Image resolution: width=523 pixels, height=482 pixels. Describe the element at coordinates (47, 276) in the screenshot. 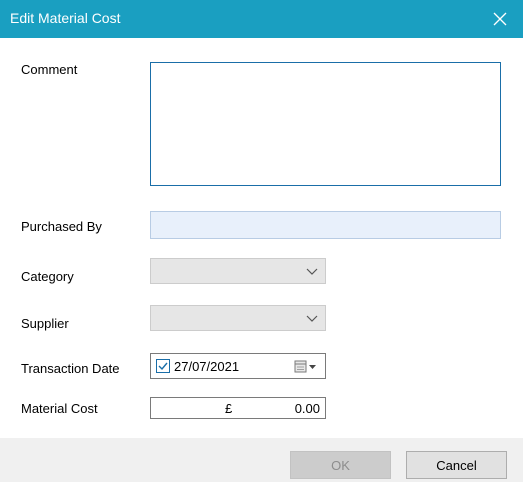

I see `category-label: Category` at that location.